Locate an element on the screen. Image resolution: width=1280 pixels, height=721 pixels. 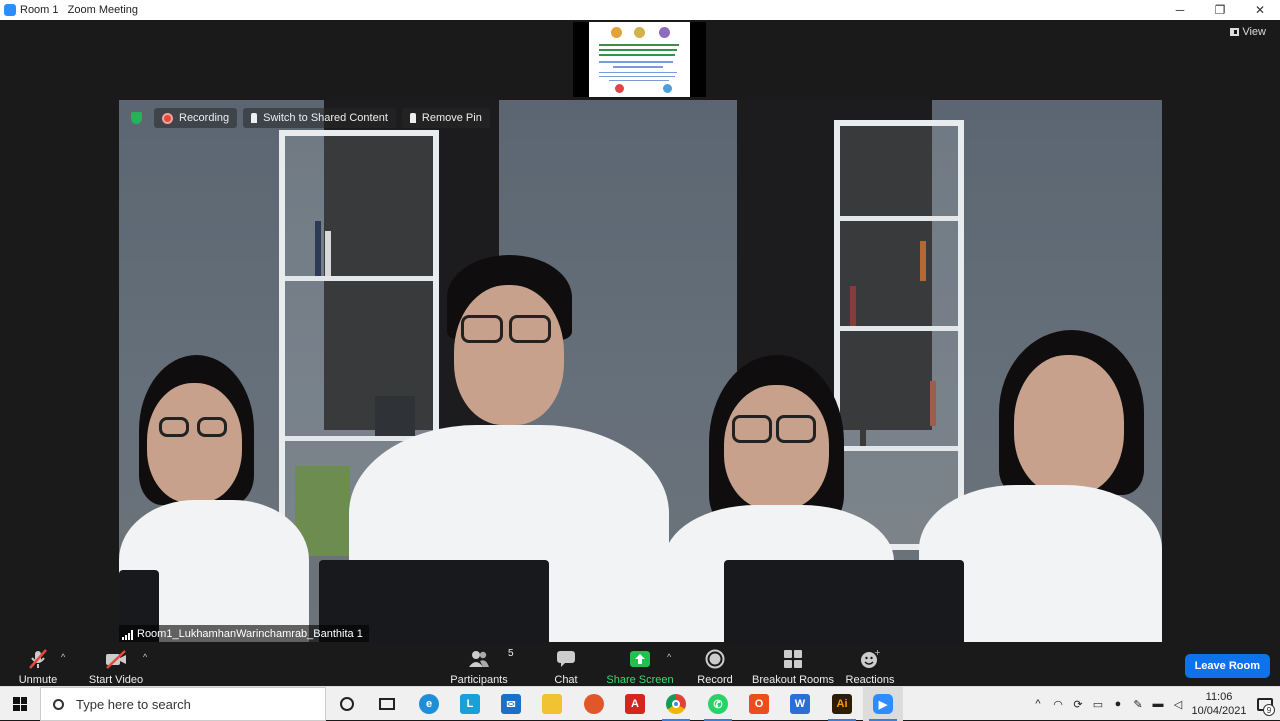
unmute-label: Unmute is located at coordinates (38, 680).